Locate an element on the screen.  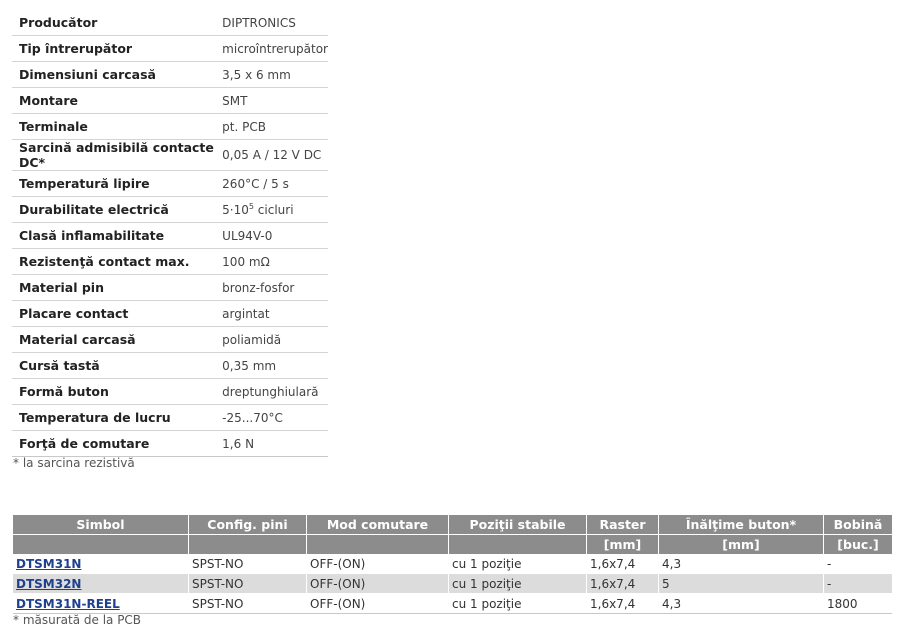
spec-row: Placare contact argintat is located at coordinates (170, 313).